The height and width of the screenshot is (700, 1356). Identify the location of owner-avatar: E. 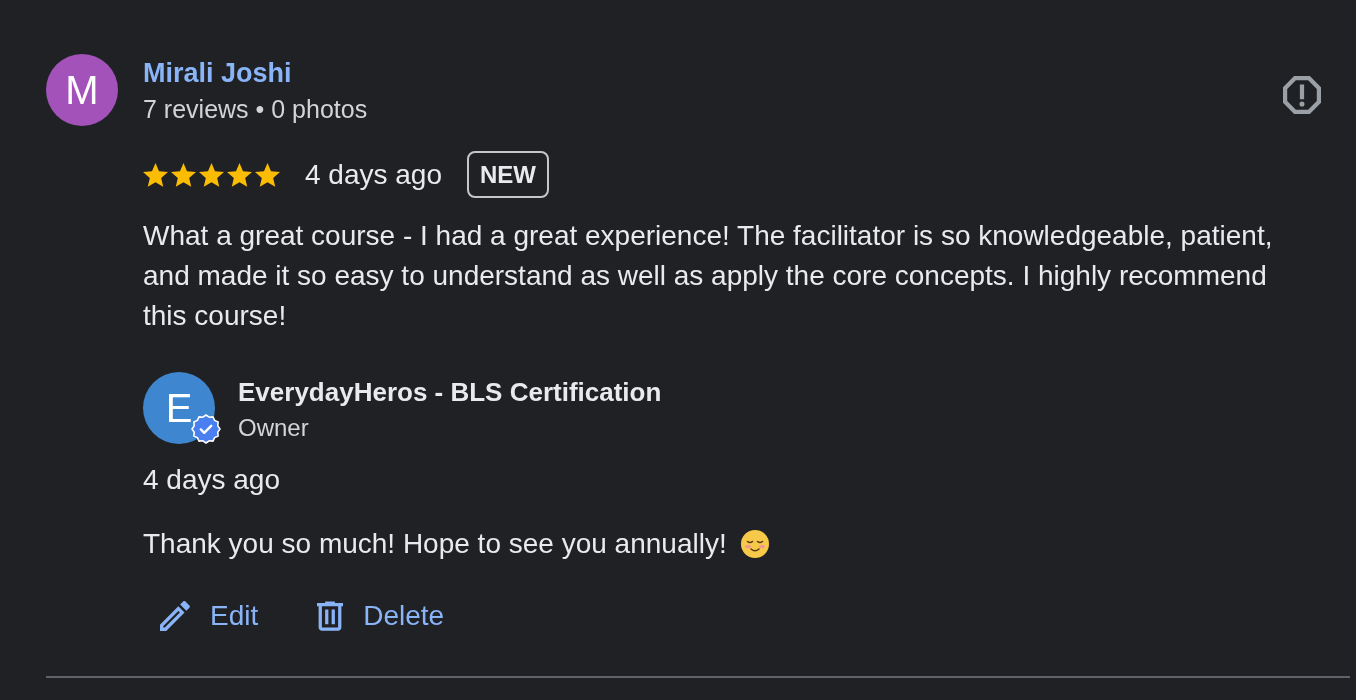
(179, 408).